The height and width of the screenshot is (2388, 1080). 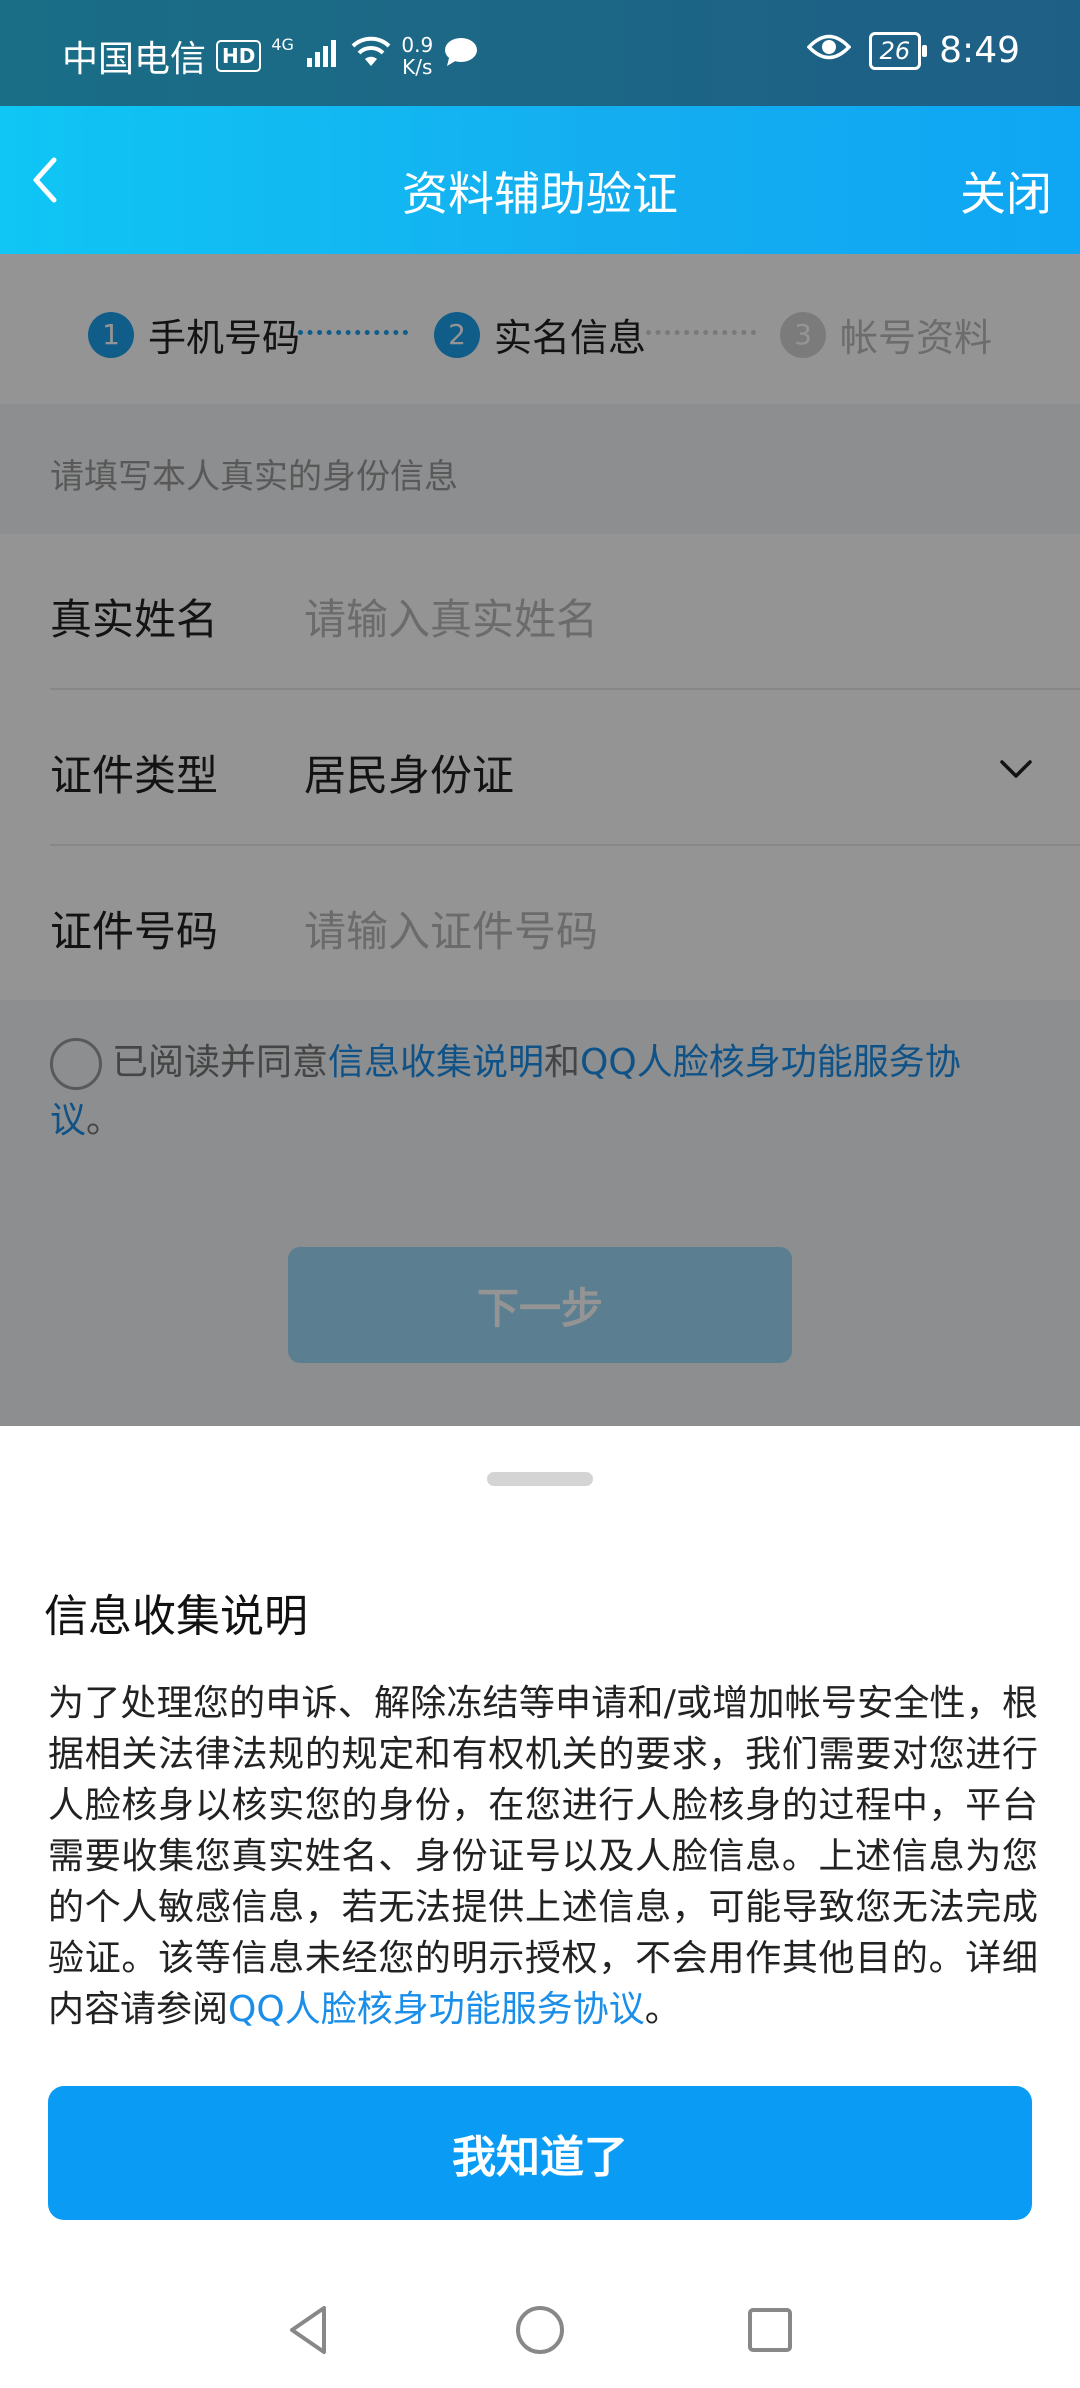 What do you see at coordinates (134, 59) in the screenshot?
I see `carrier-name: 中国电信` at bounding box center [134, 59].